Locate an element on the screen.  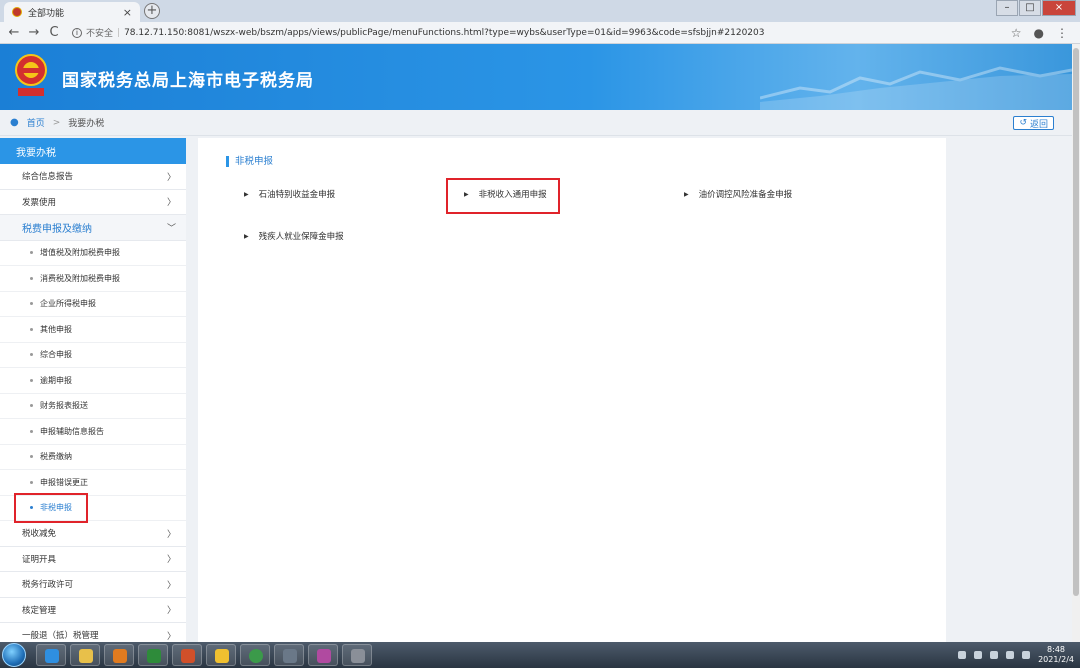
sidebar-item-label: 证明开具 is located at coordinates (39, 559).